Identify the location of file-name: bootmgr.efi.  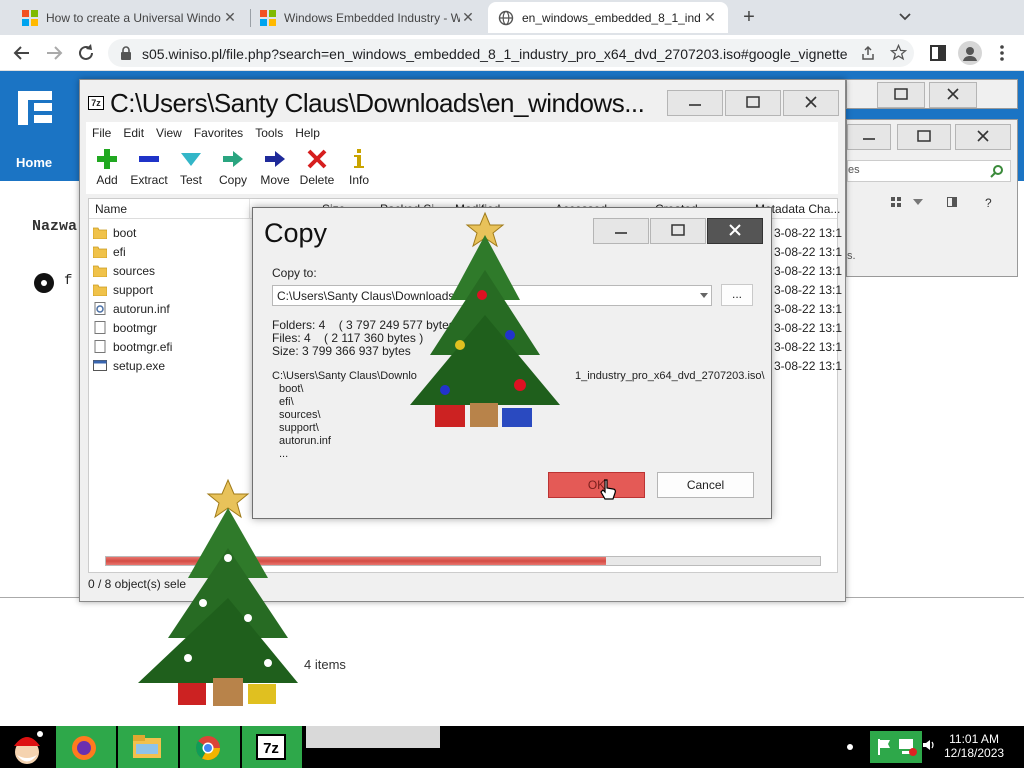
(143, 346).